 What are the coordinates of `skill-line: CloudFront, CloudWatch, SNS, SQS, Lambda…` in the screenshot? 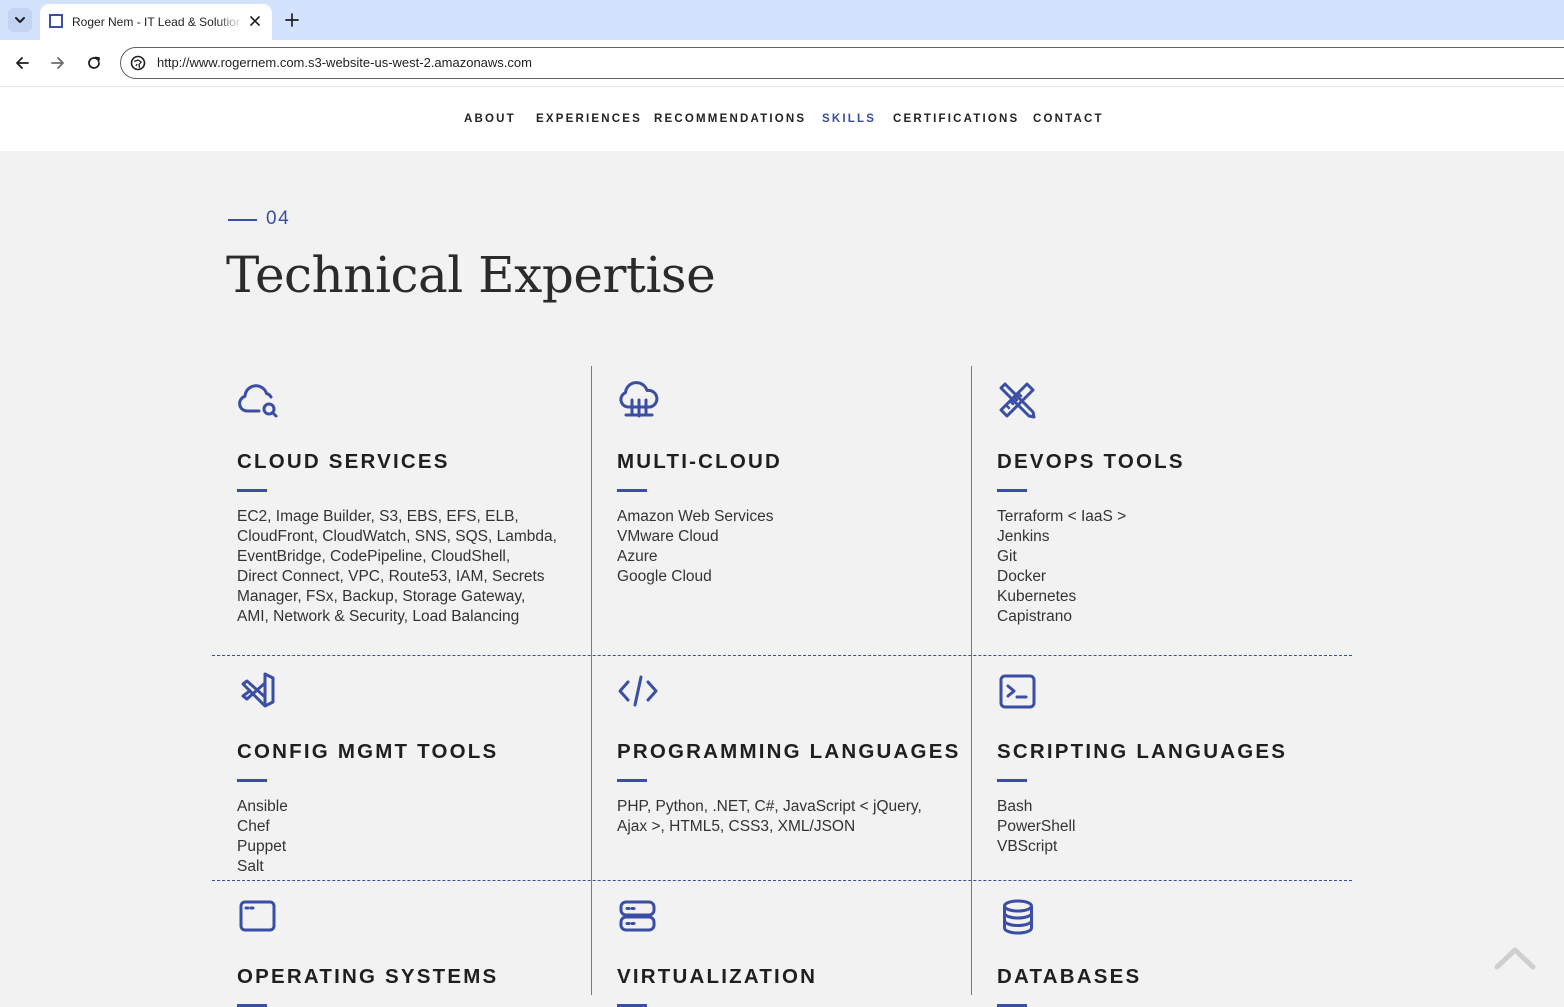 It's located at (397, 536).